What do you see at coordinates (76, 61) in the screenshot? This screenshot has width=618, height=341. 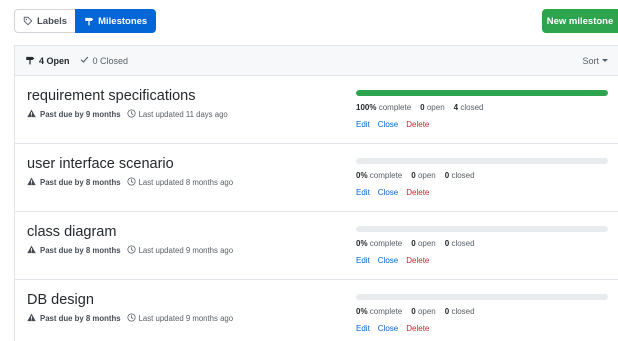 I see `state-filters: 4 Open 0 Closed` at bounding box center [76, 61].